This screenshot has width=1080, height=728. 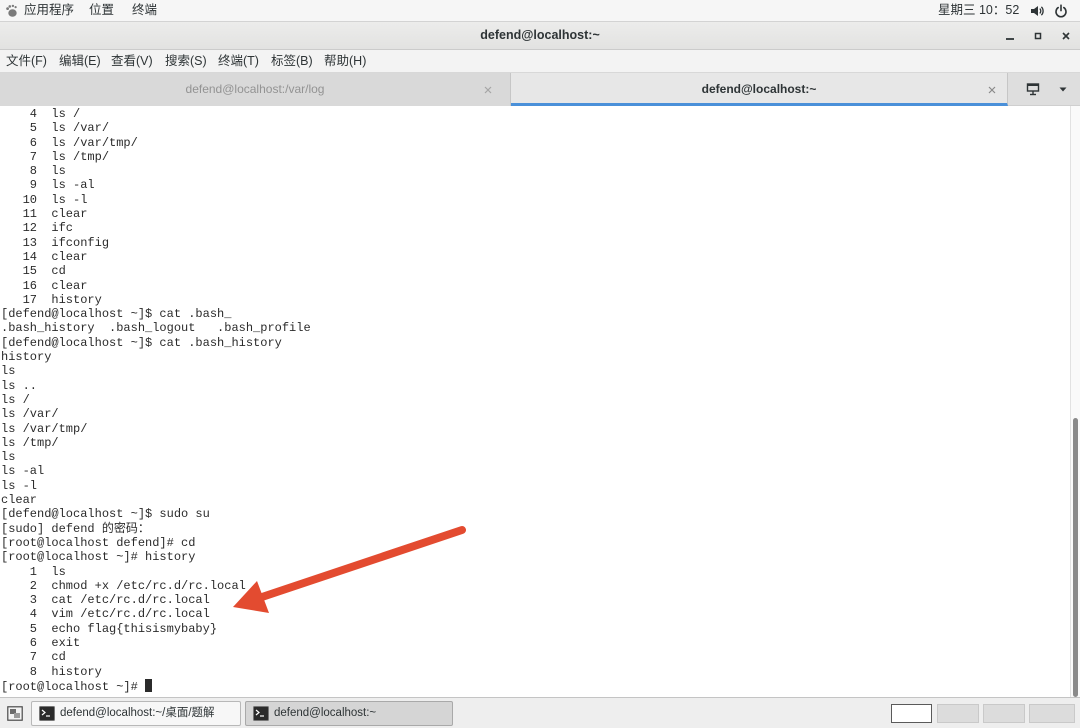 I want to click on places-label: 位置, so click(x=102, y=10).